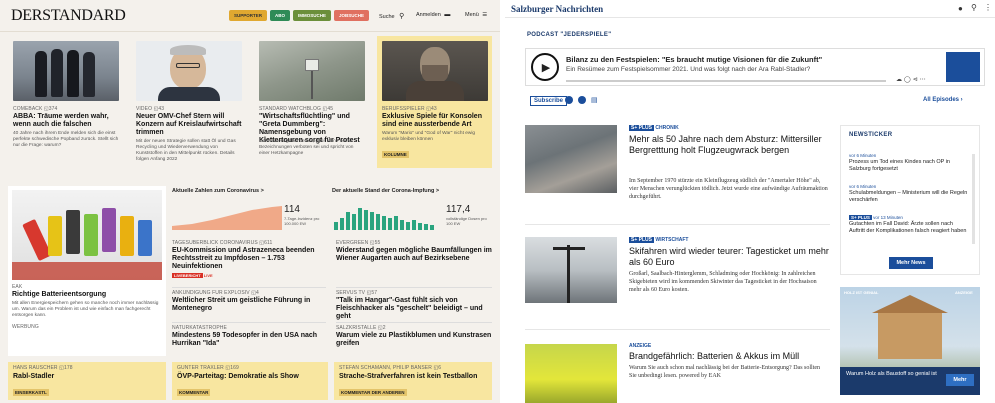 The height and width of the screenshot is (403, 995). What do you see at coordinates (189, 71) in the screenshot?
I see `omv-photo` at bounding box center [189, 71].